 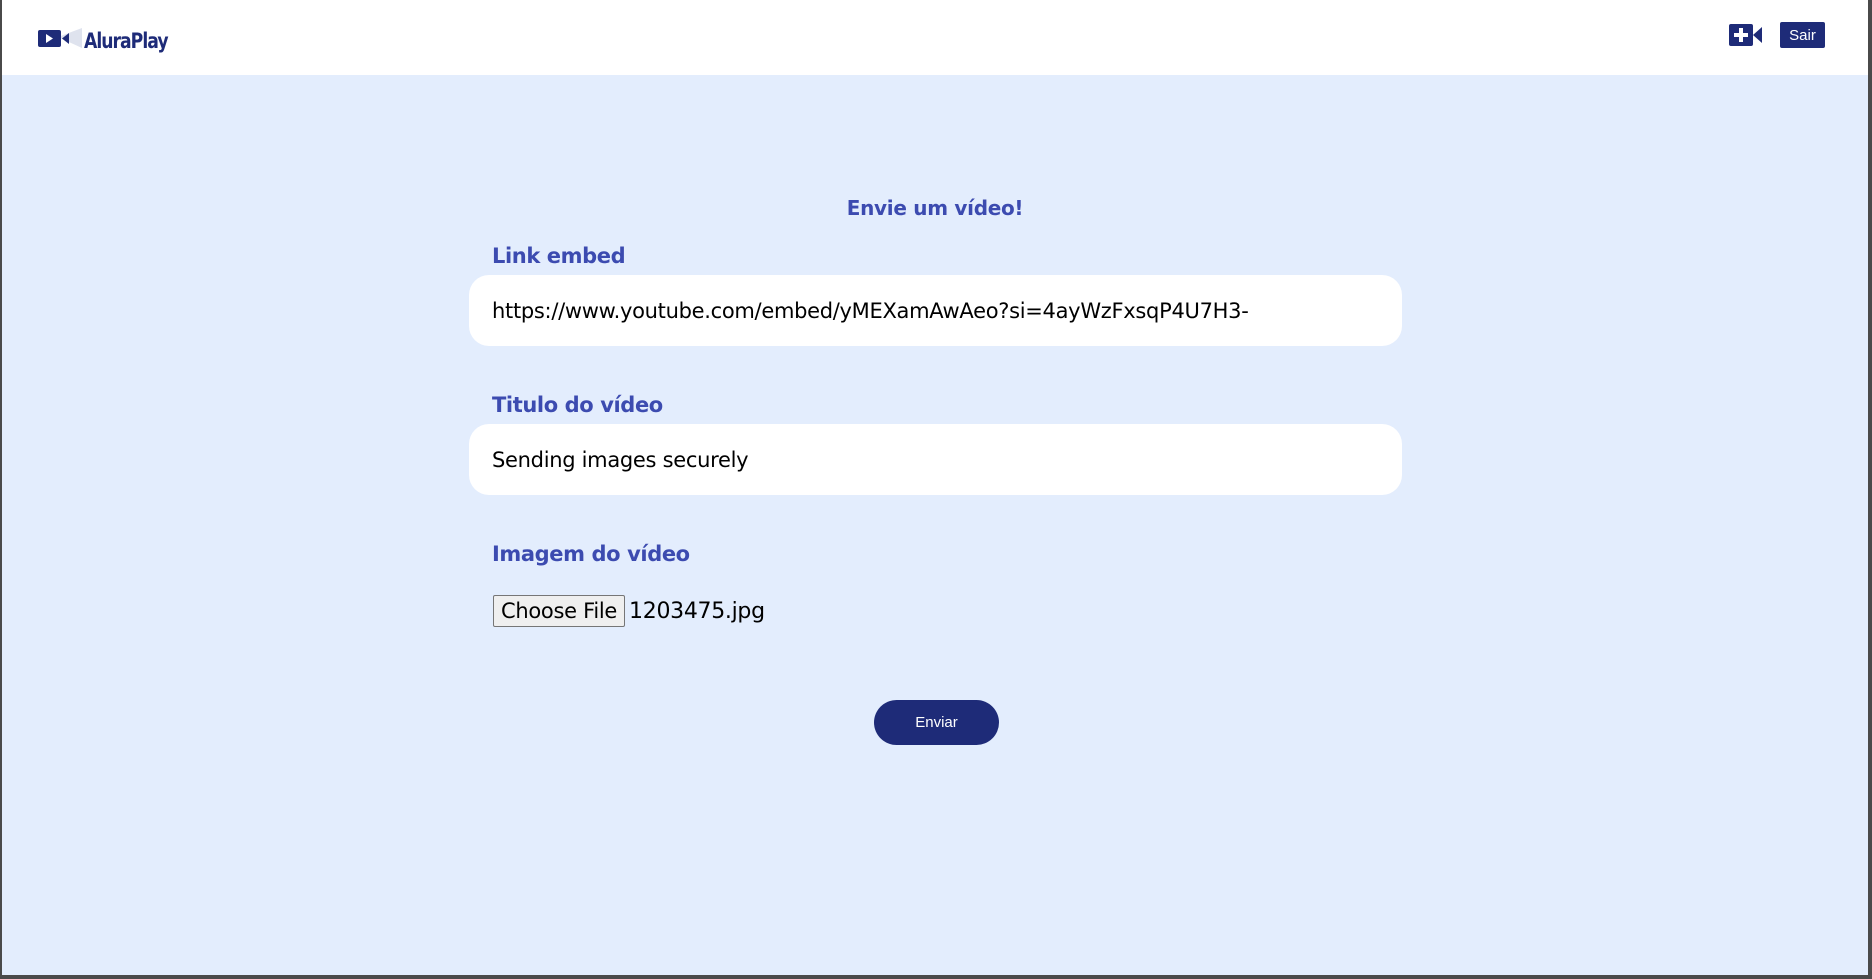 What do you see at coordinates (1745, 35) in the screenshot?
I see `video-camera-plus-icon` at bounding box center [1745, 35].